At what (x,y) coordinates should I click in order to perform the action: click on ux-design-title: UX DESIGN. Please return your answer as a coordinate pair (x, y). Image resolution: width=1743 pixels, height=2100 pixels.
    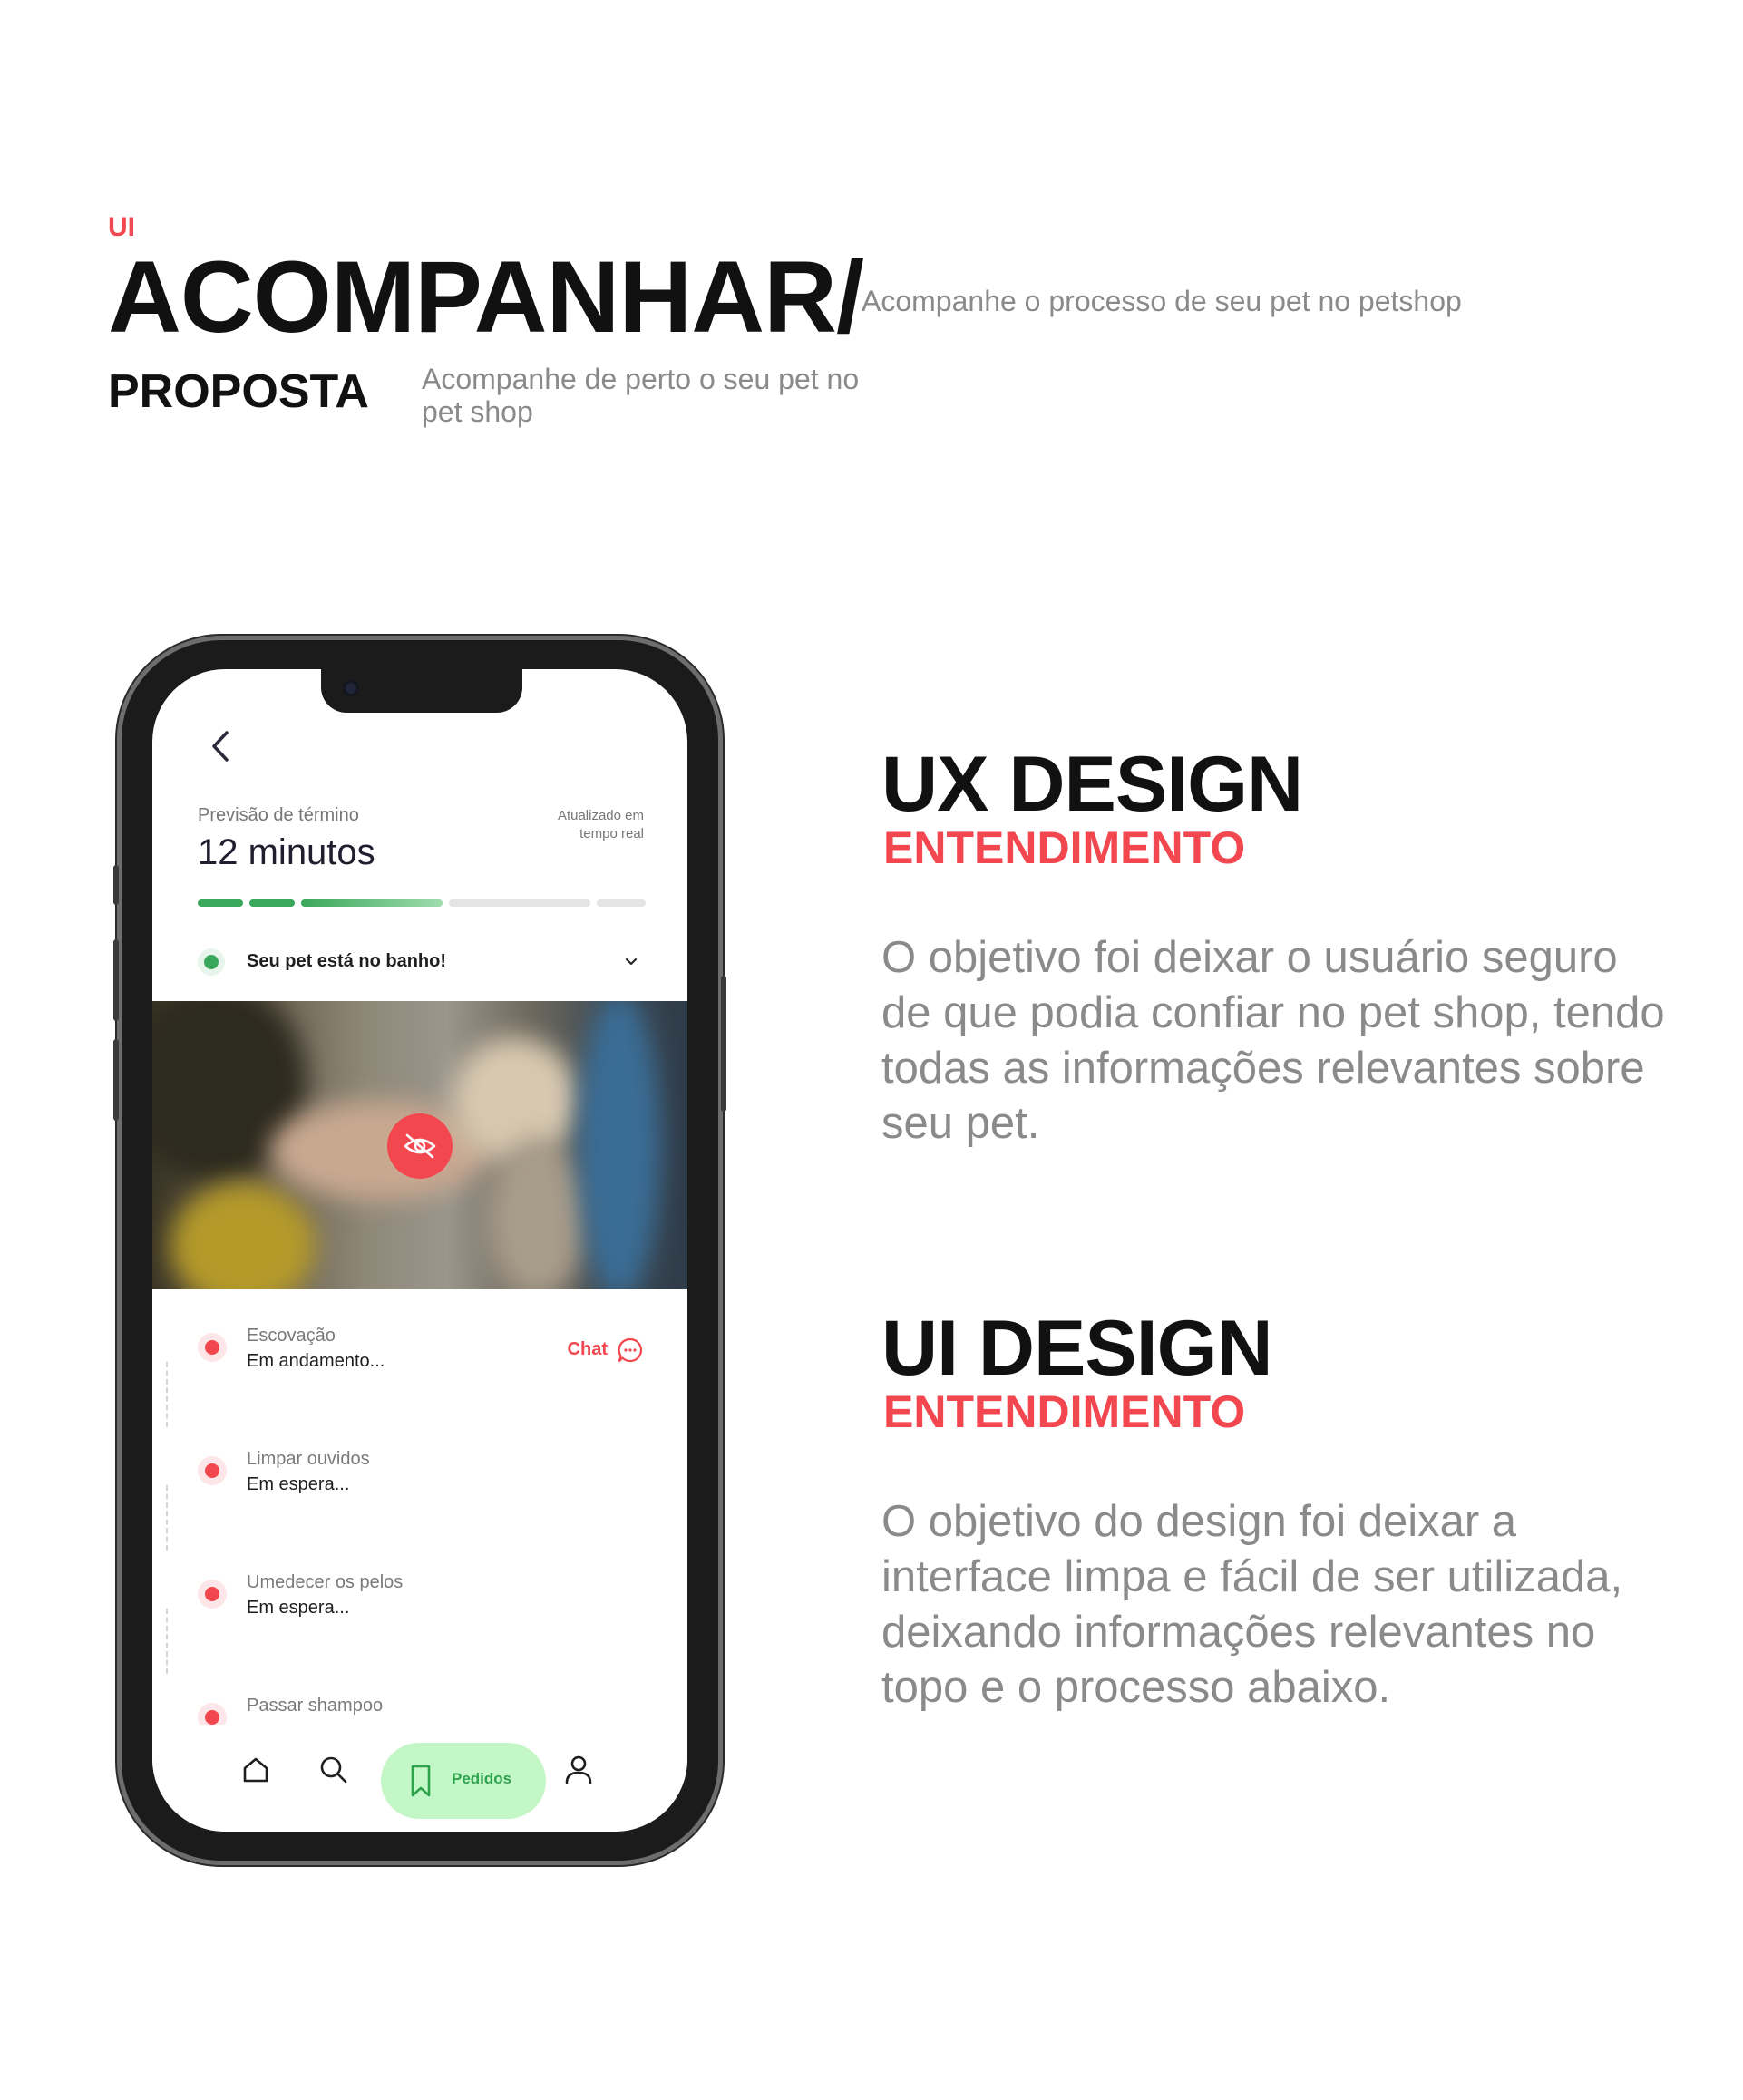
    Looking at the image, I should click on (1092, 784).